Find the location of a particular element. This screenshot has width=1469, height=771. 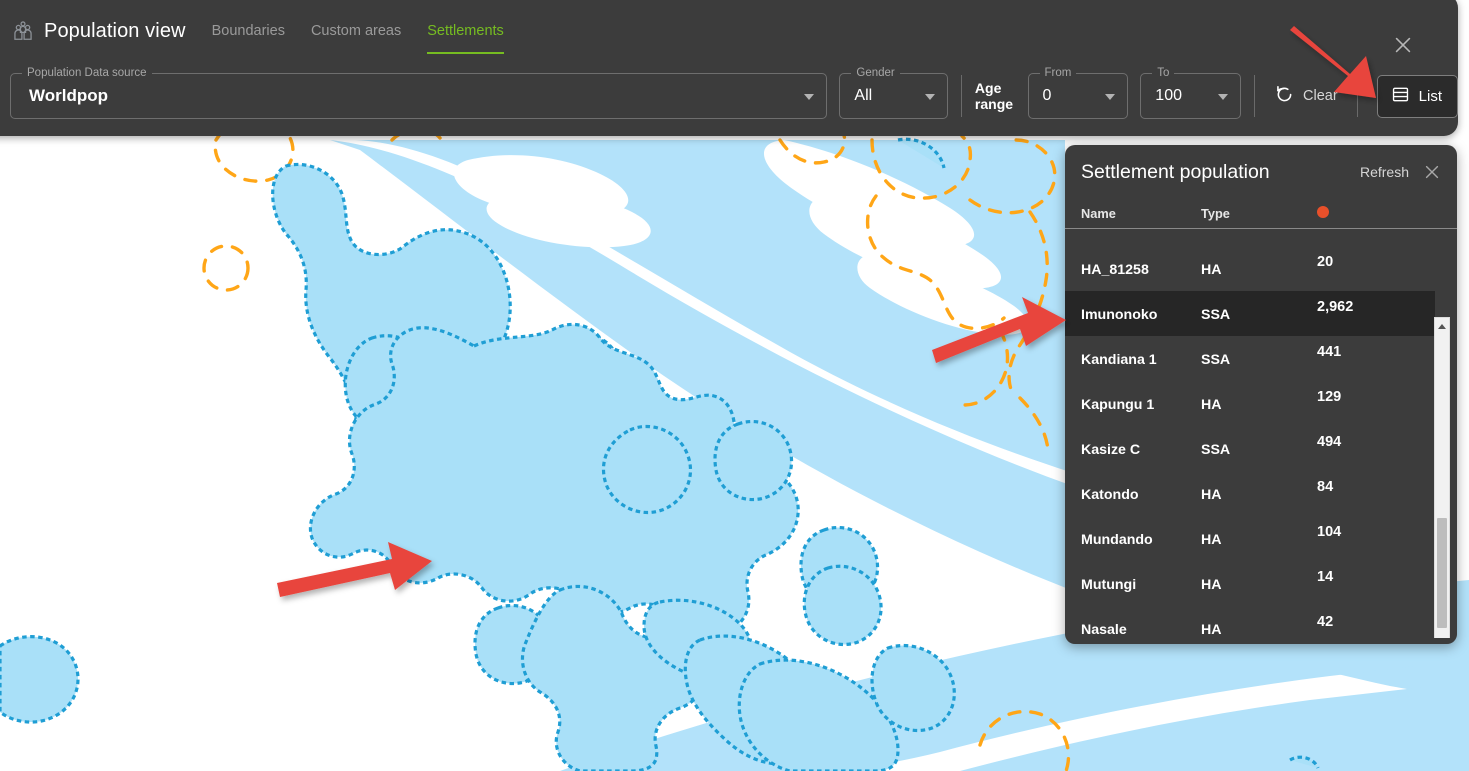

age-to-value: 100 is located at coordinates (1168, 95).